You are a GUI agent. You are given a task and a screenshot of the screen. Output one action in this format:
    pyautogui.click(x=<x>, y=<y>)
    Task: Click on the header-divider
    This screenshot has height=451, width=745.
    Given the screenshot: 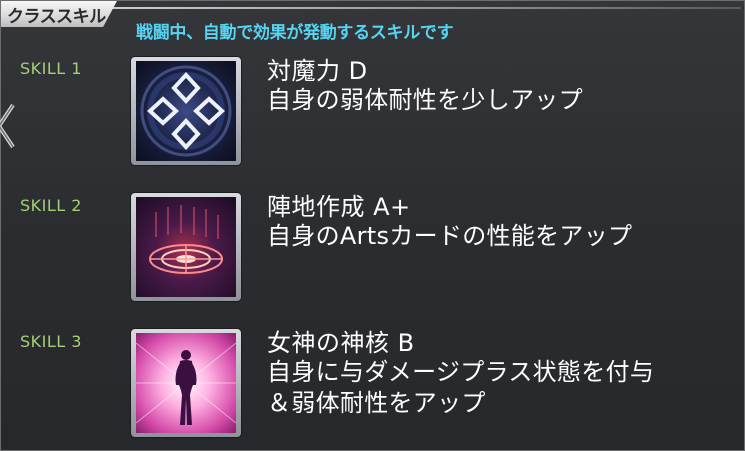 What is the action you would take?
    pyautogui.click(x=421, y=8)
    